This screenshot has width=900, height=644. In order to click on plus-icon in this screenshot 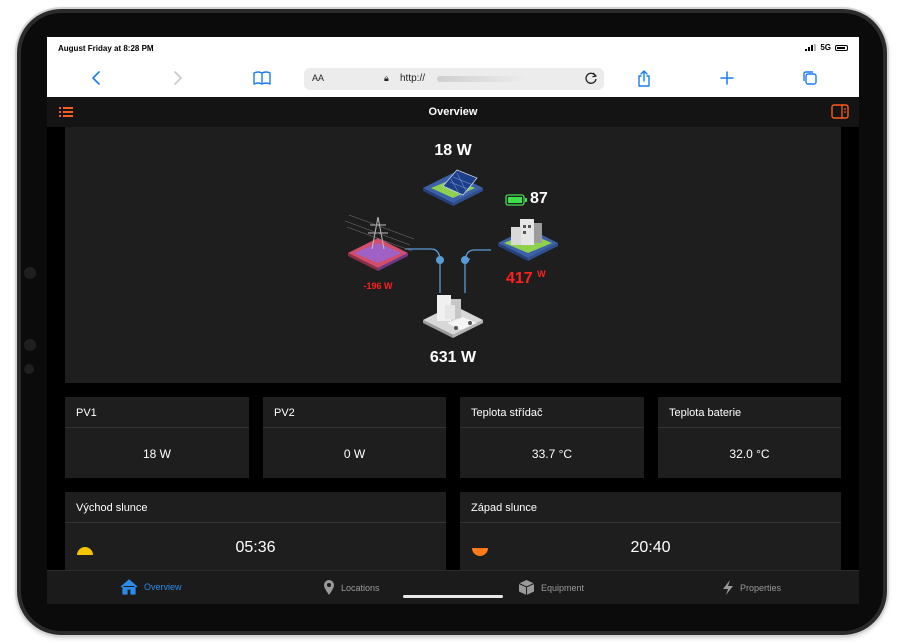, I will do `click(727, 78)`.